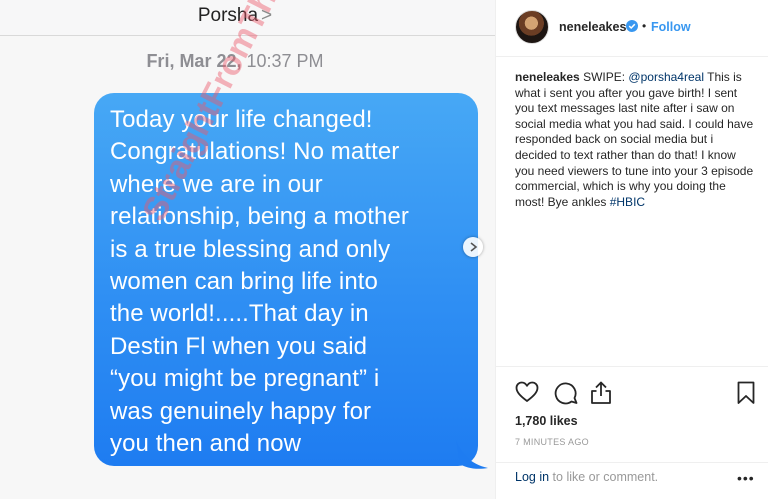  What do you see at coordinates (241, 411) in the screenshot?
I see `message-line: was genuinely happy for` at bounding box center [241, 411].